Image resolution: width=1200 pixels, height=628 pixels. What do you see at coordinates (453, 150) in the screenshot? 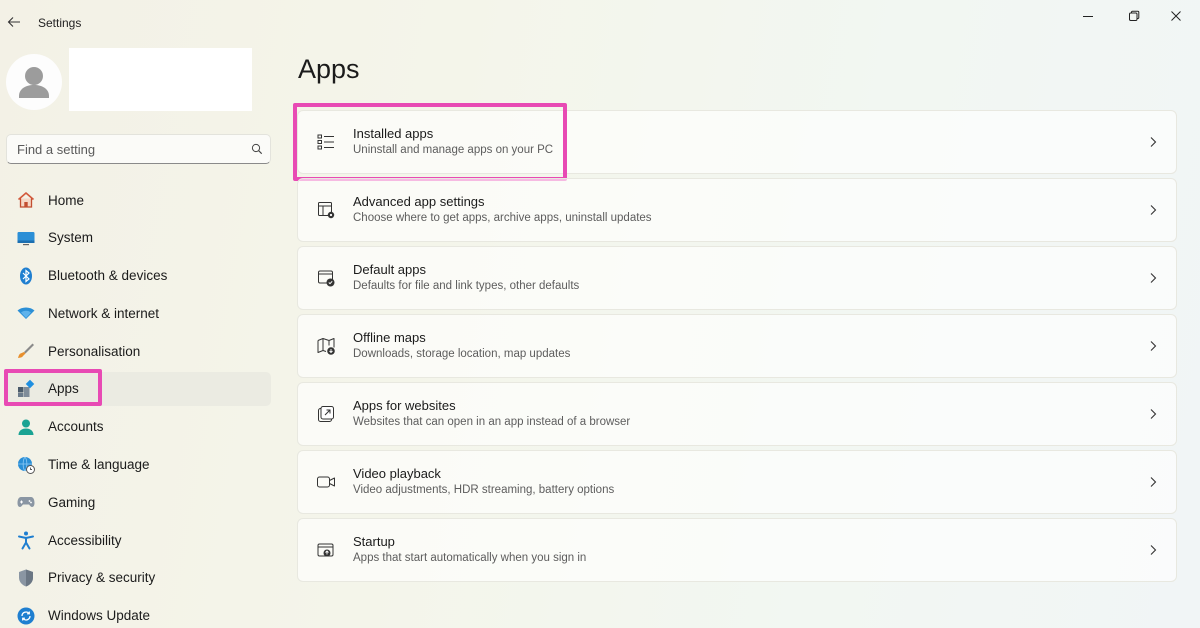
I see `card-description: Uninstall and manage apps on your PC` at bounding box center [453, 150].